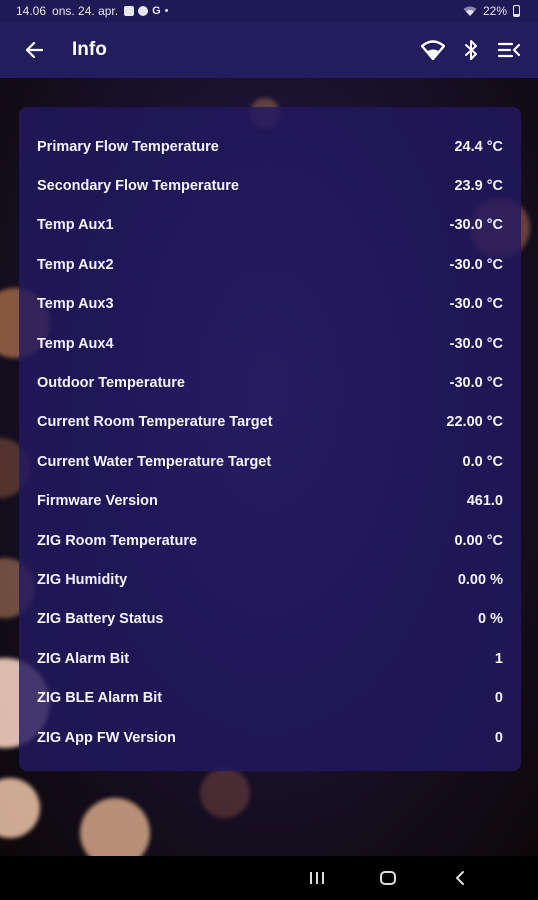  What do you see at coordinates (75, 225) in the screenshot?
I see `info-row-label: Temp Aux1` at bounding box center [75, 225].